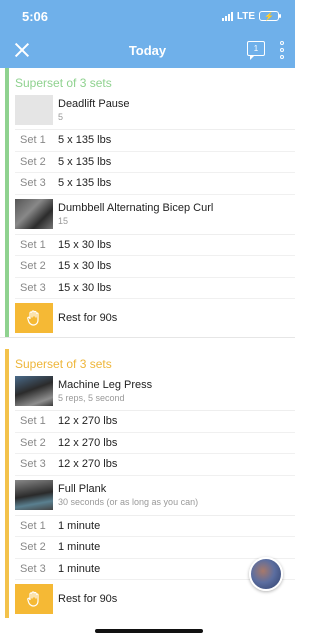  I want to click on network-label: LTE, so click(245, 16).